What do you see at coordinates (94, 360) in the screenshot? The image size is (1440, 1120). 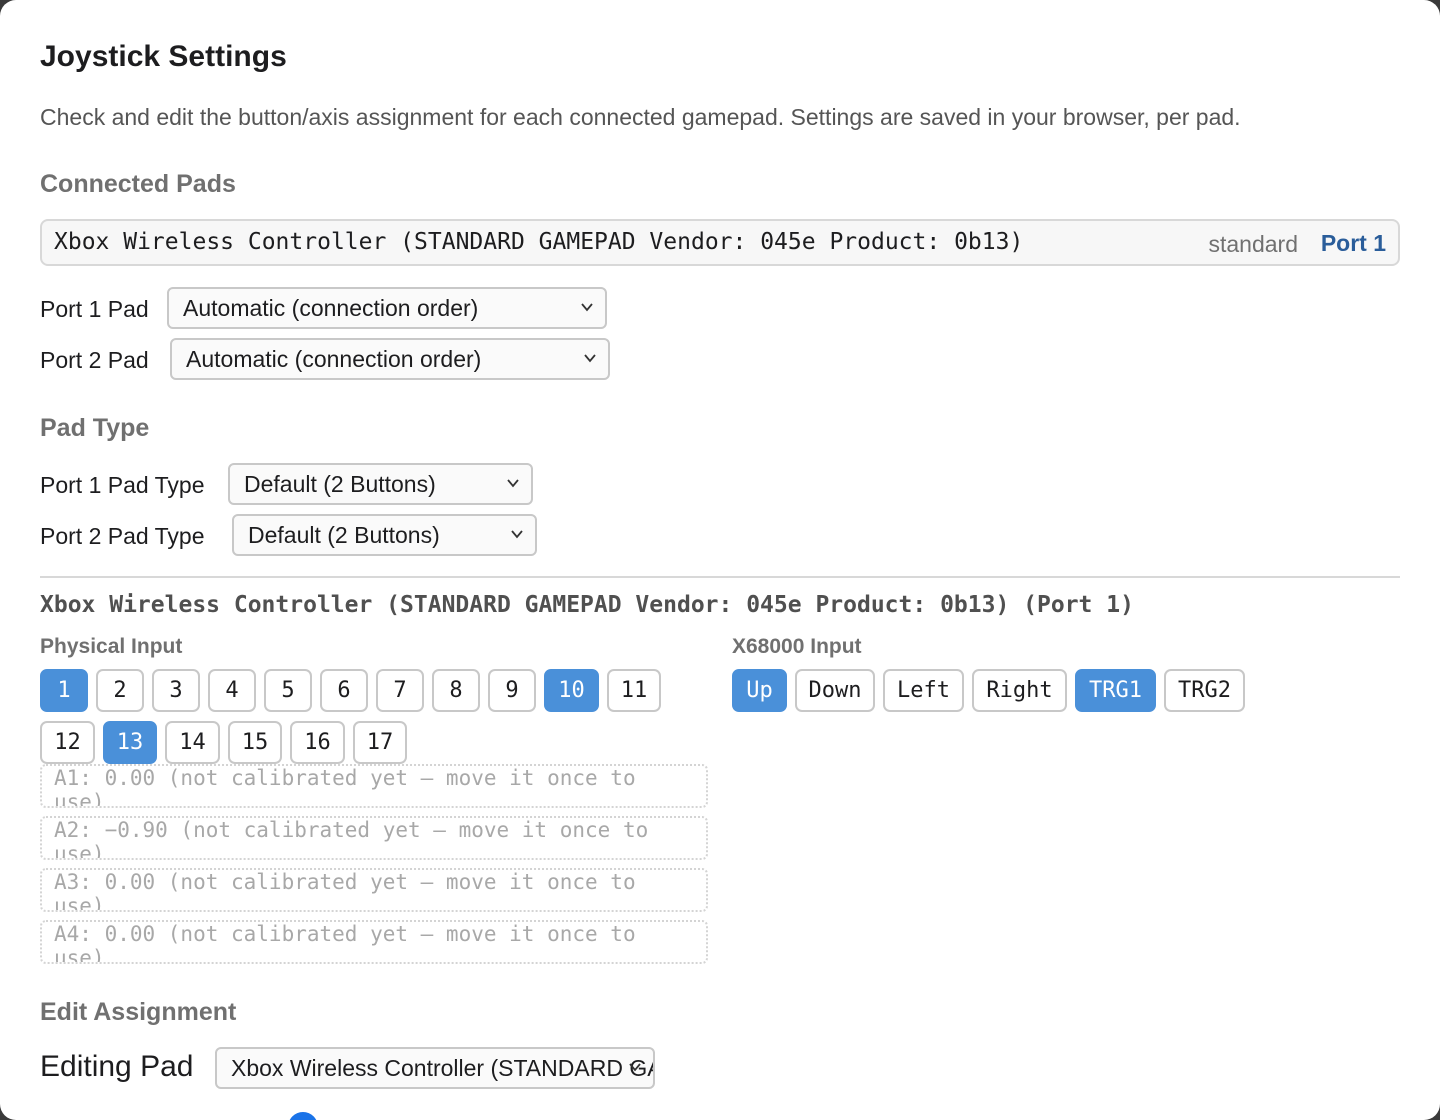 I see `port2-pad-label: Port 2 Pad` at bounding box center [94, 360].